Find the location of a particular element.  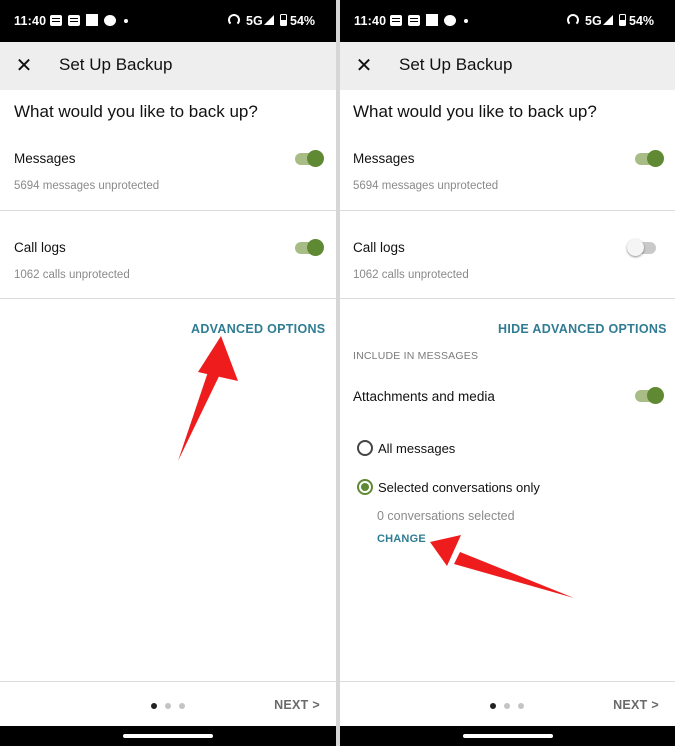

all-messages-radio is located at coordinates (365, 448).